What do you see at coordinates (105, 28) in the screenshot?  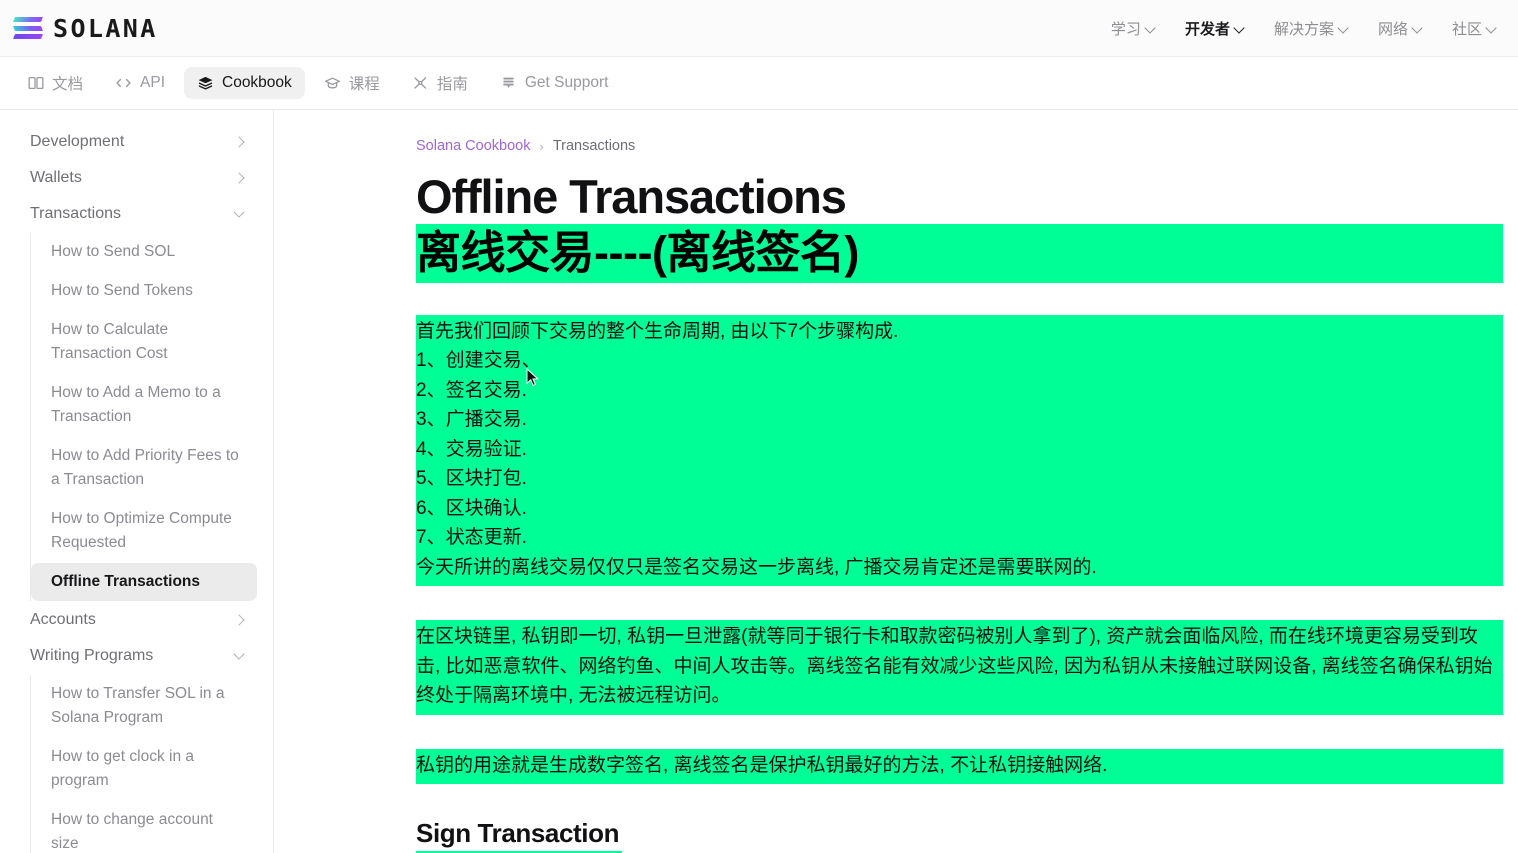 I see `brand-wordmark: SOLANA` at bounding box center [105, 28].